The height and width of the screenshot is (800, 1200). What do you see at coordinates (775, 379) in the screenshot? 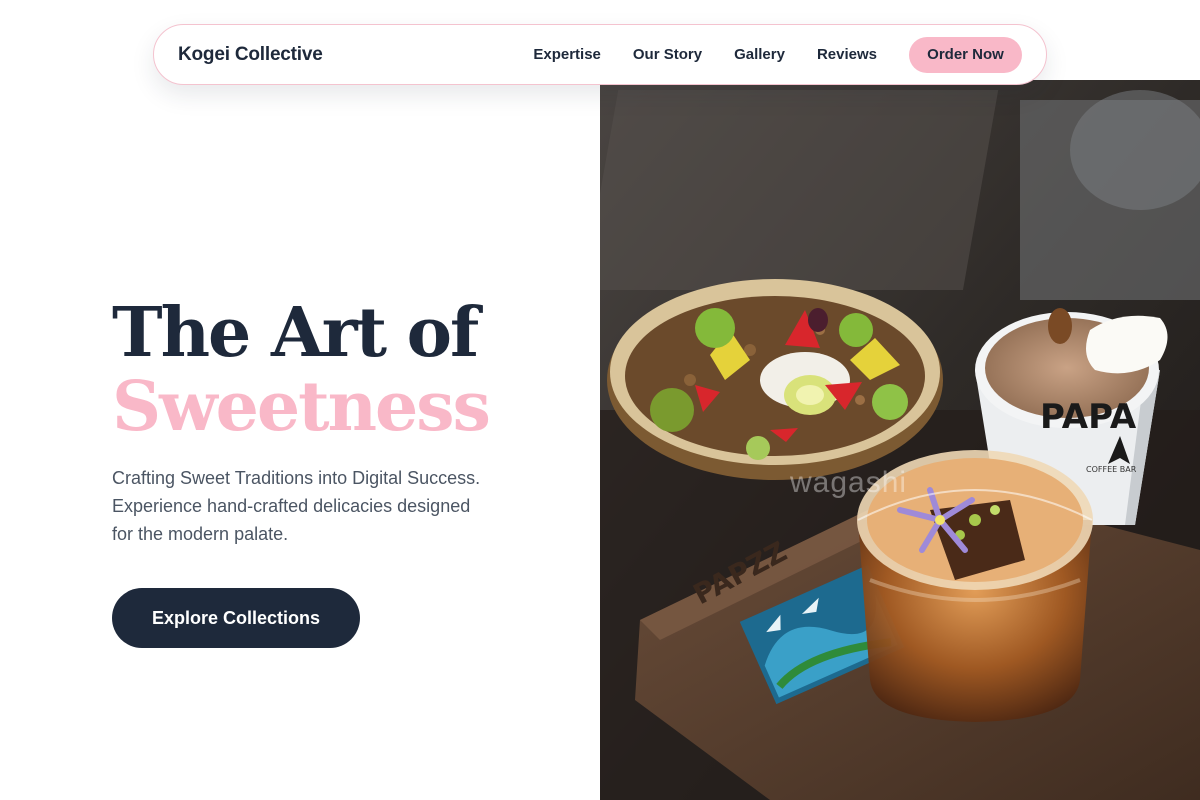
I see `dessert-bowl` at bounding box center [775, 379].